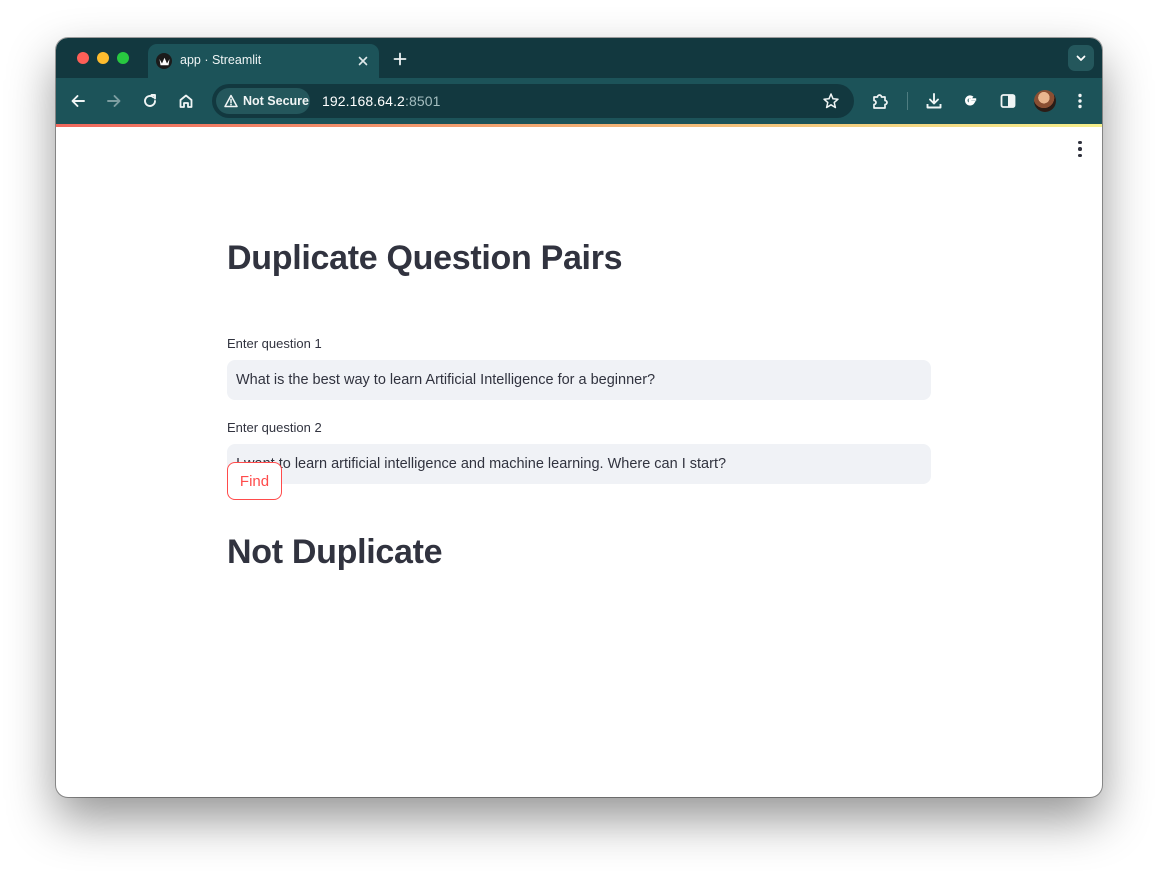 The height and width of the screenshot is (871, 1158). I want to click on google-icon, so click(970, 101).